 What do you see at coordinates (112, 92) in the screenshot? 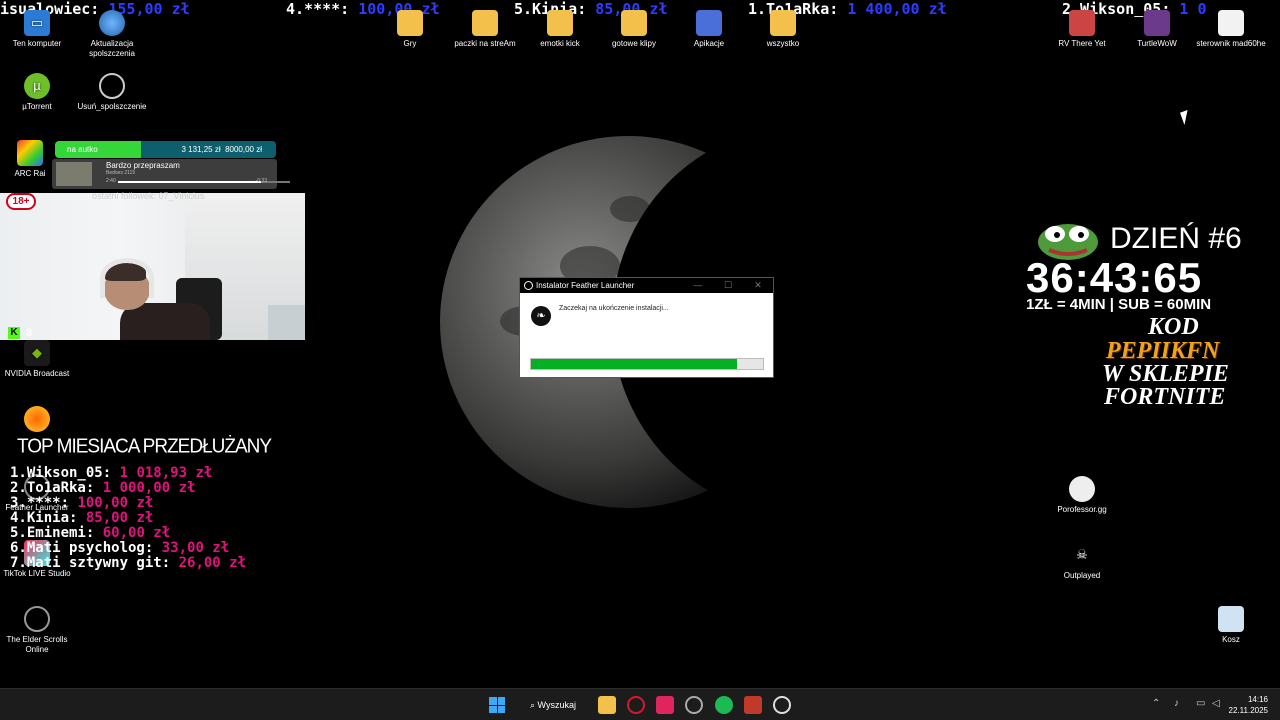
I see `desktop-icon-usun-spolszczenie: Usuń_spolszczenie` at bounding box center [112, 92].